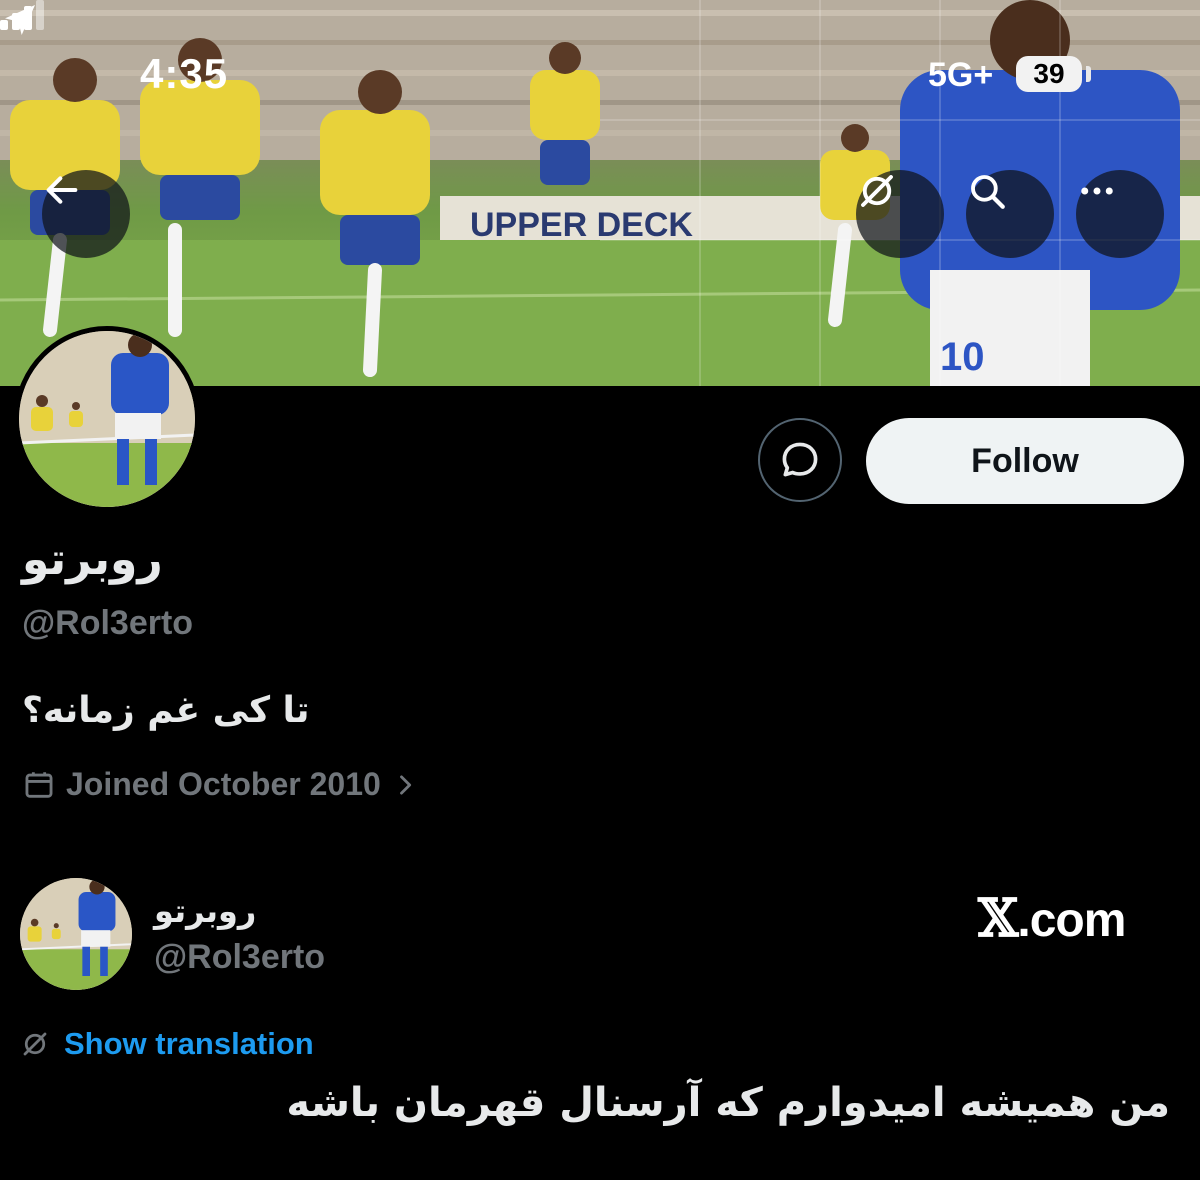 The height and width of the screenshot is (1180, 1200). I want to click on ad-board-text: UPPER DECK, so click(581, 225).